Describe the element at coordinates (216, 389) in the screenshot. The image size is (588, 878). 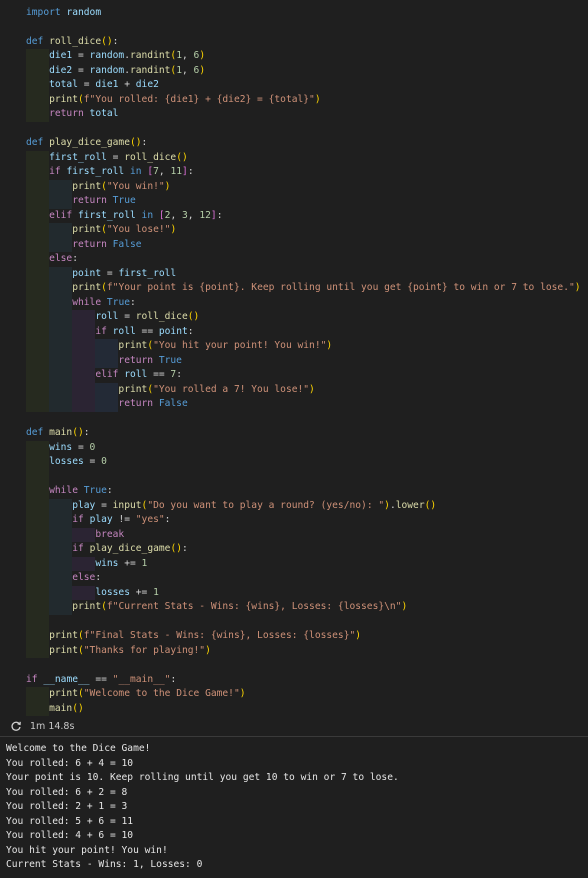
I see `code-line: print("You rolled a 7! You lose!")` at that location.